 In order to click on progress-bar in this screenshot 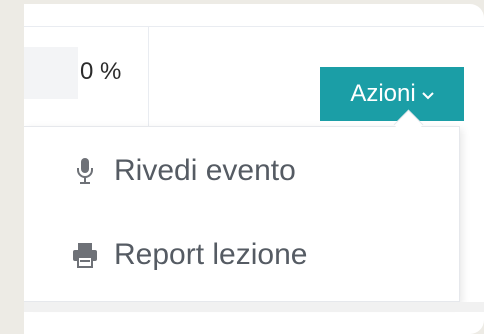, I will do `click(51, 73)`.